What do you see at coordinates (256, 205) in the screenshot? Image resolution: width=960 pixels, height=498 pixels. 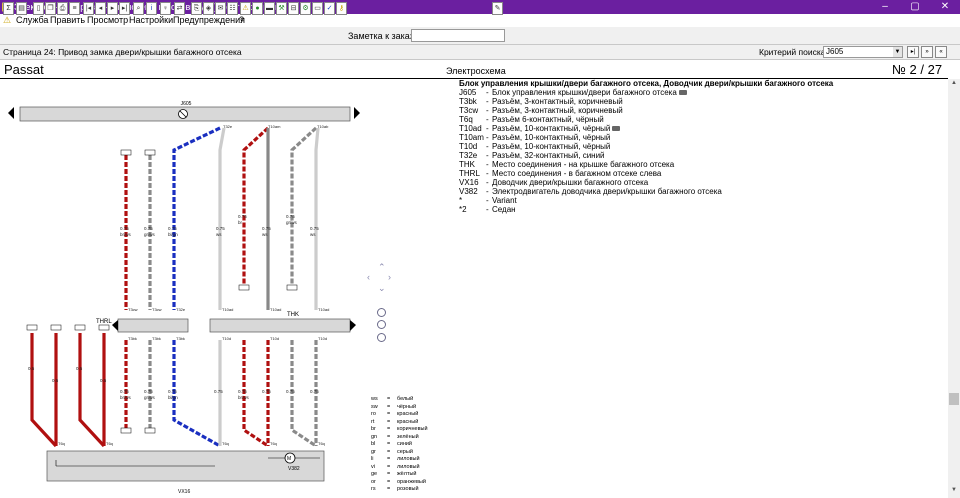 I see `wire-br-upper` at bounding box center [256, 205].